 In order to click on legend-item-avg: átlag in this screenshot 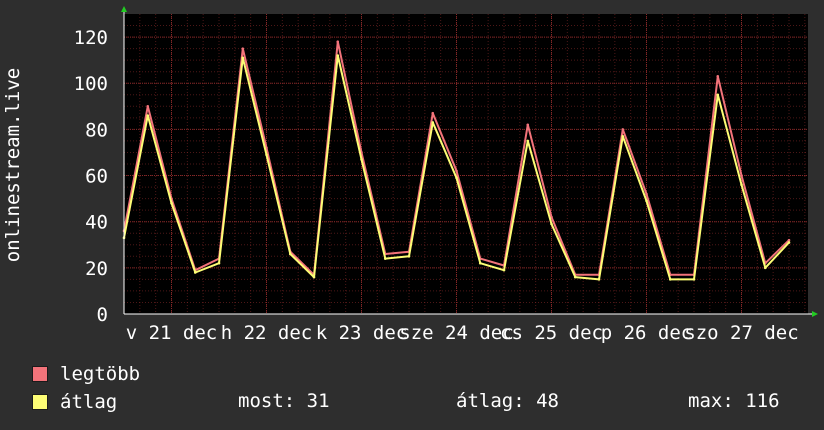, I will do `click(74, 402)`.